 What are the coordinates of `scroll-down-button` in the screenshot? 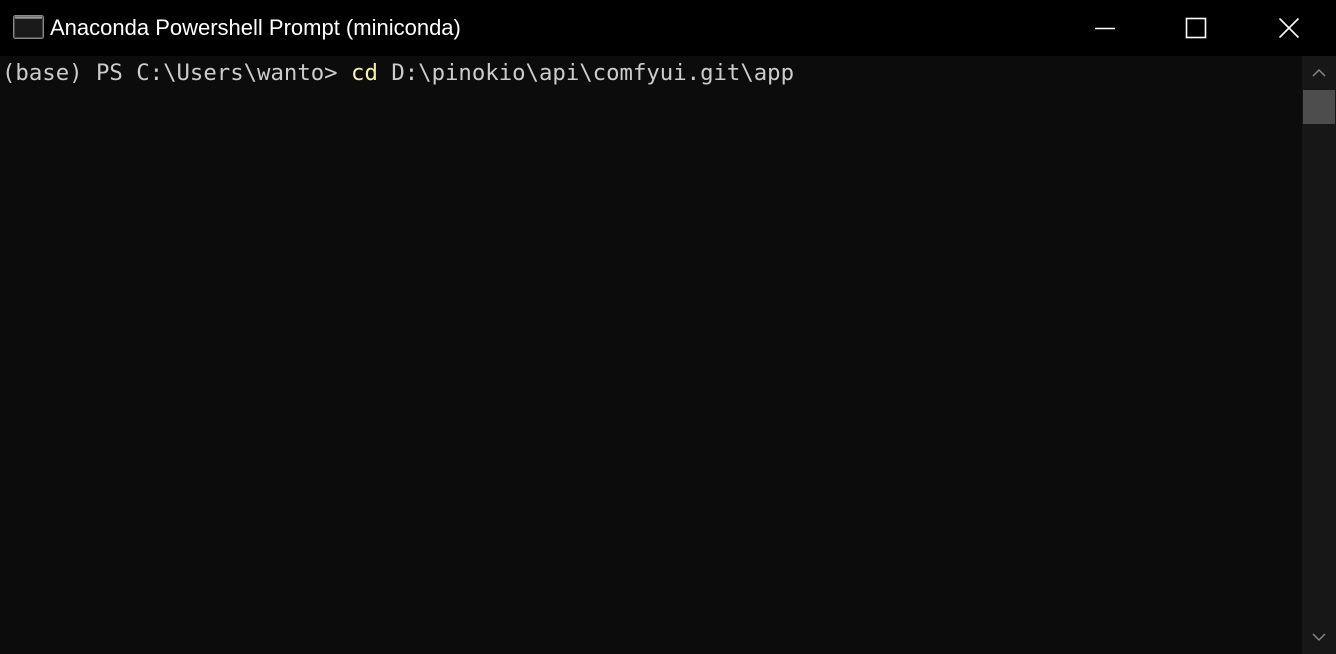 It's located at (1319, 637).